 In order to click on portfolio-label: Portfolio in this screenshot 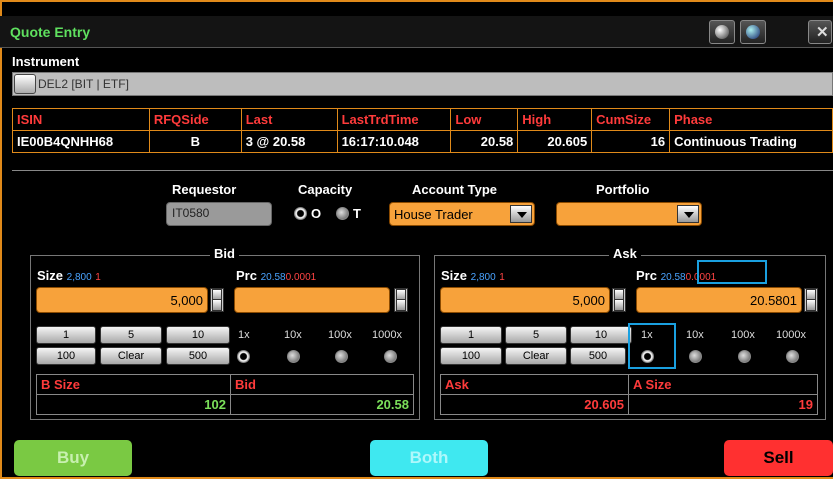, I will do `click(623, 189)`.